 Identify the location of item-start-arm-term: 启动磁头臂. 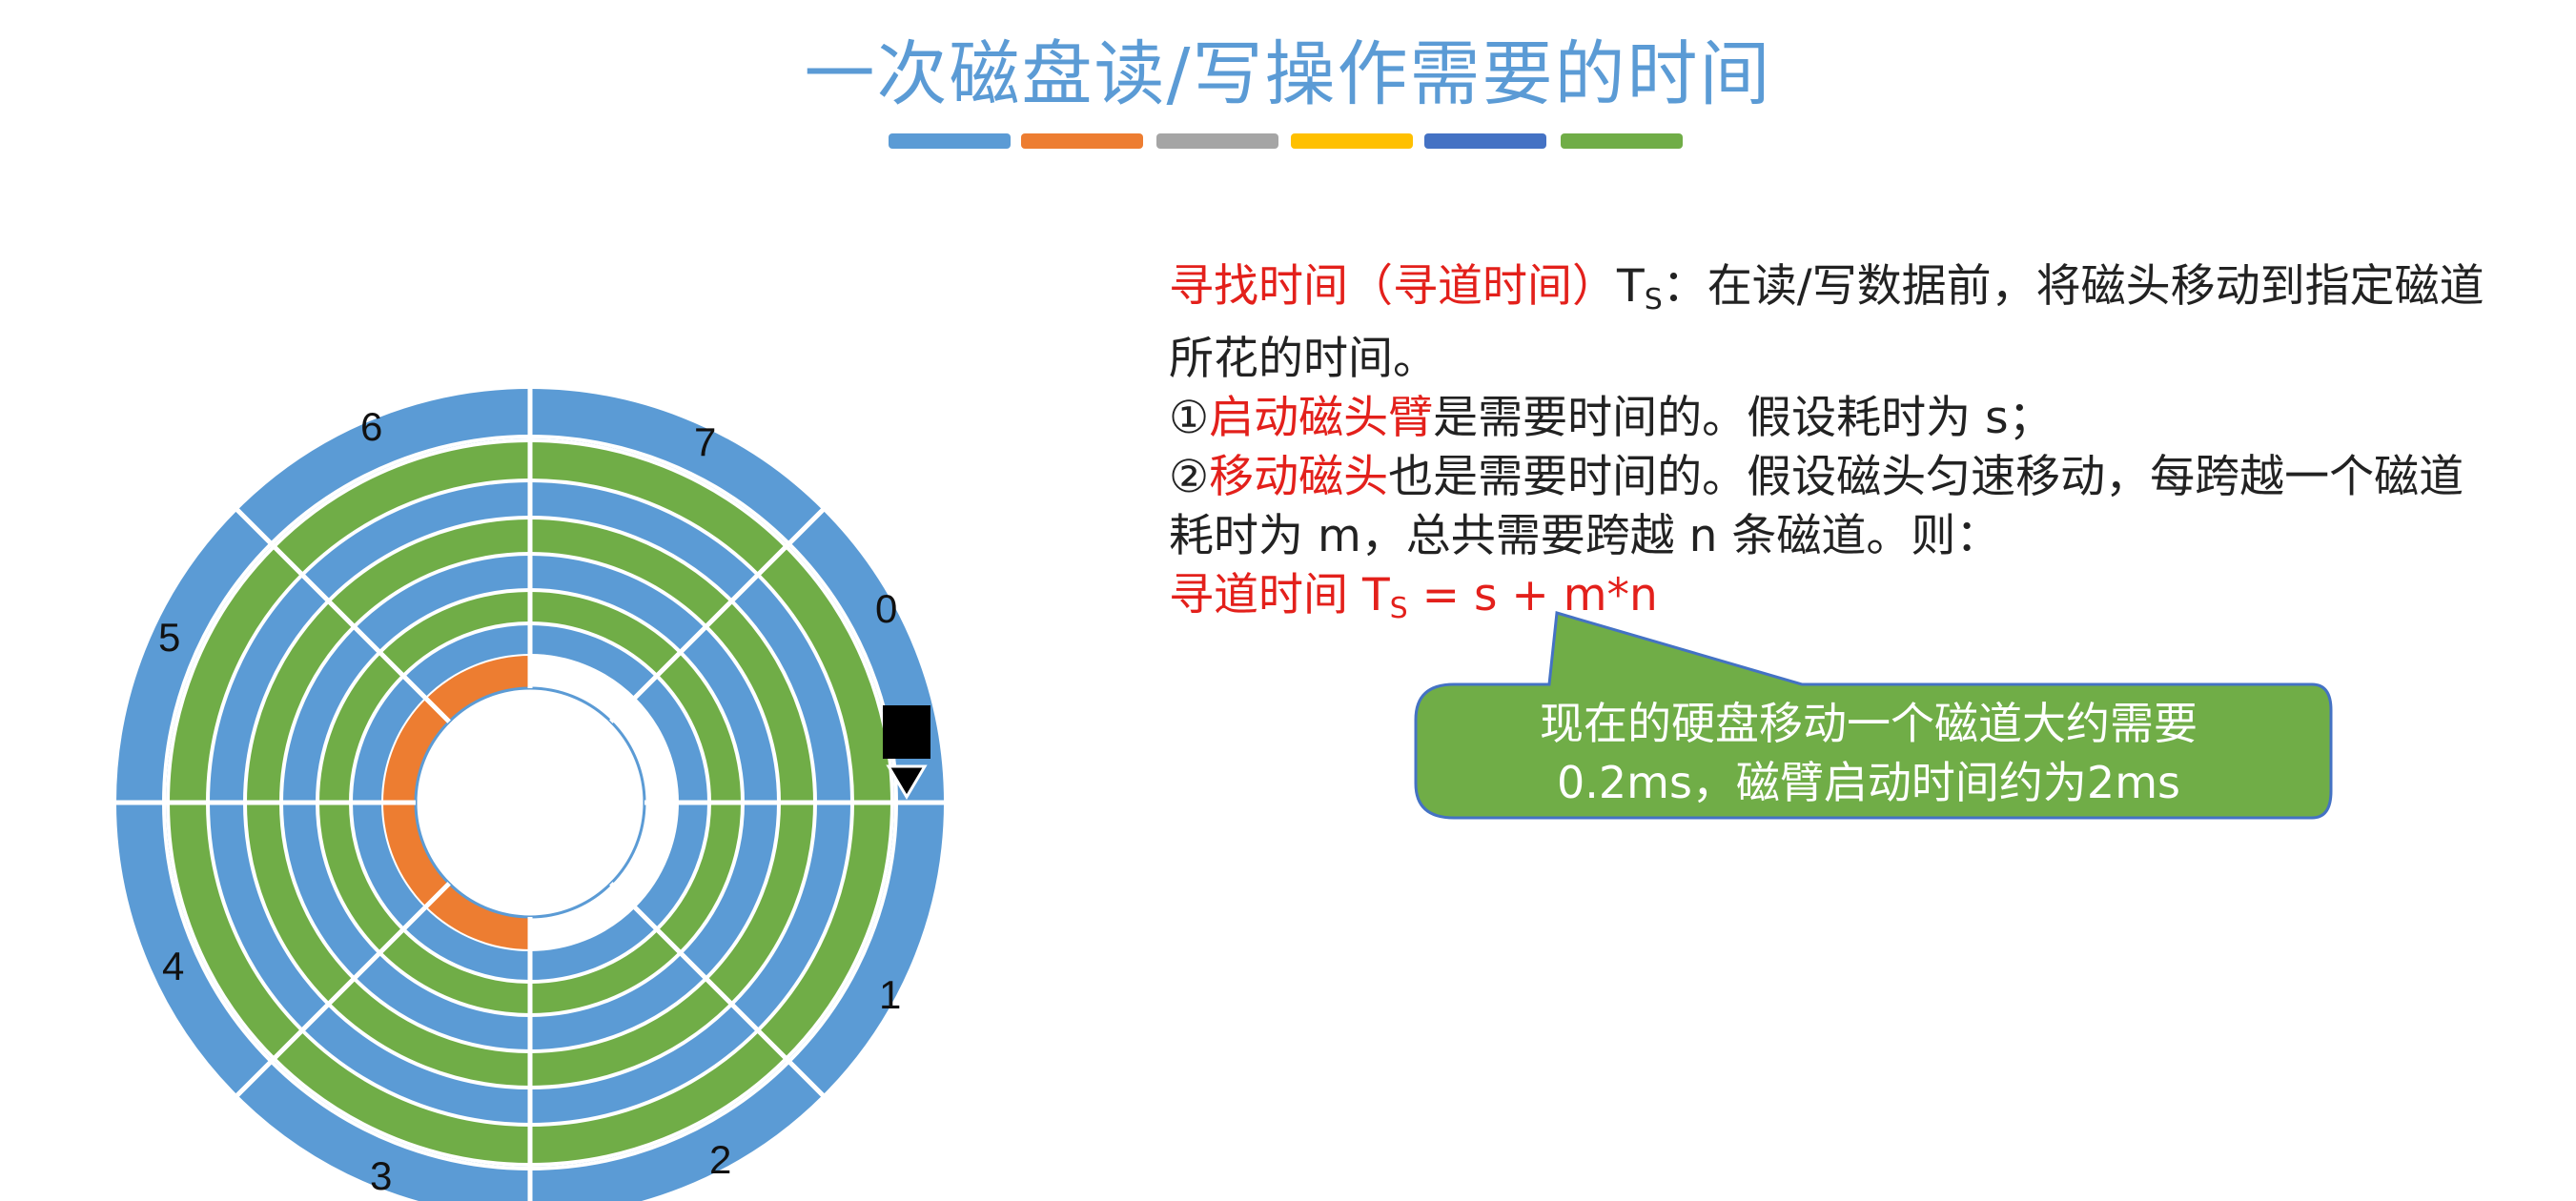
(1322, 418).